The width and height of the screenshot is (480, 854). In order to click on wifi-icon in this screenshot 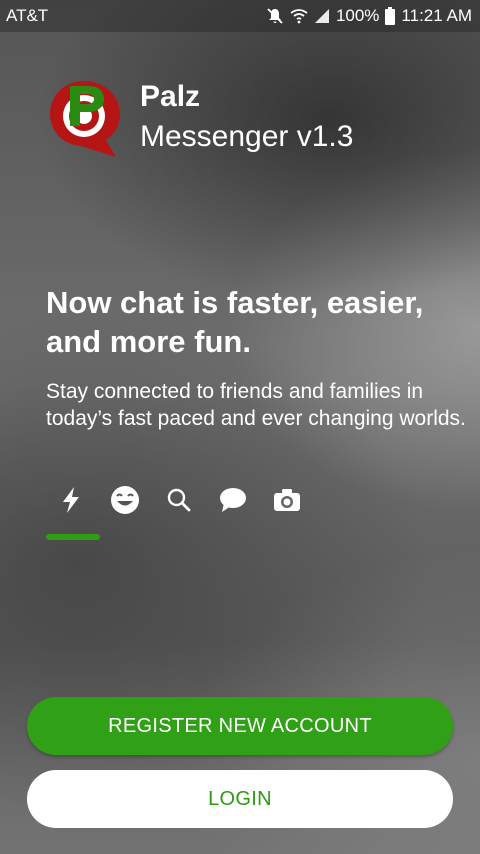, I will do `click(299, 16)`.